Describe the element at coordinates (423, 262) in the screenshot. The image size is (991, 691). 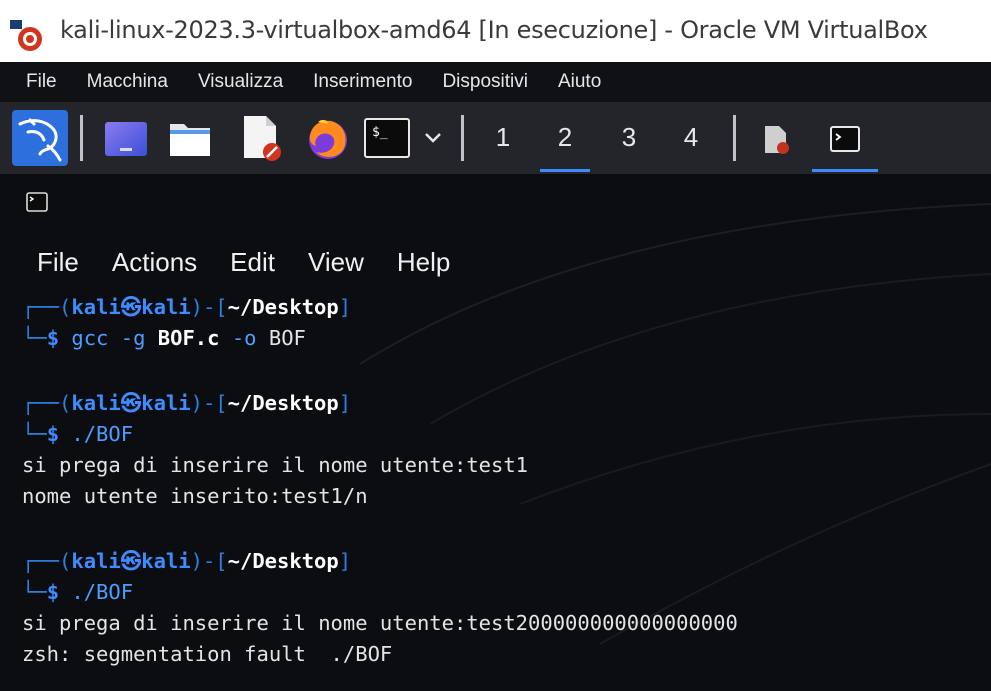
I see `terminal-menu-help: Help` at that location.